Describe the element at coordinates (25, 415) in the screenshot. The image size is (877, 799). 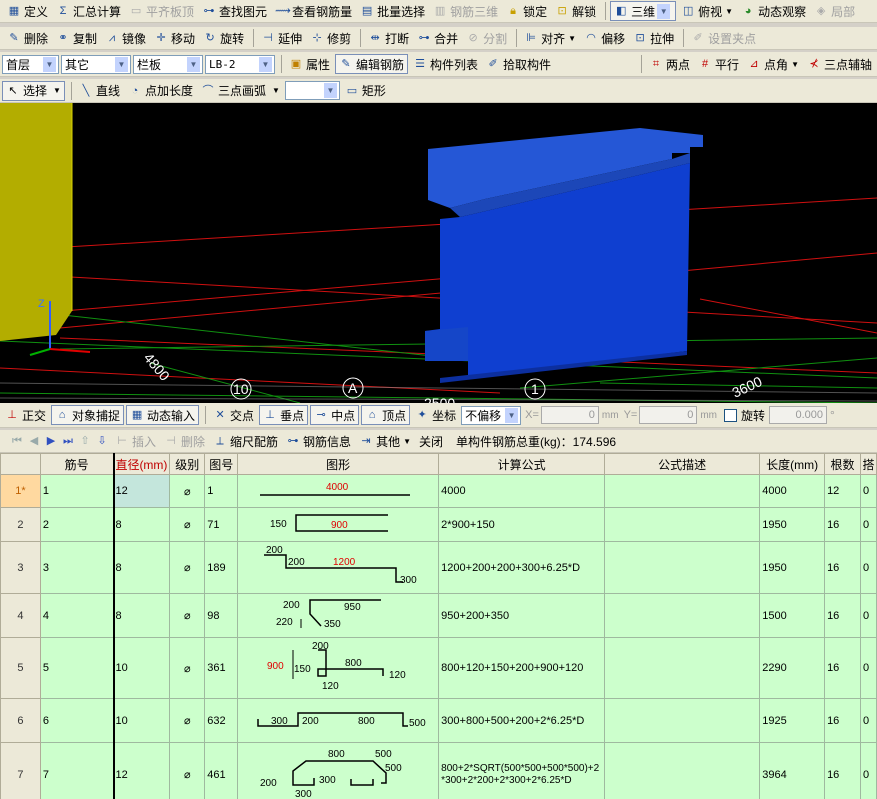
I see `ortho-button: ⊥ 正交` at that location.